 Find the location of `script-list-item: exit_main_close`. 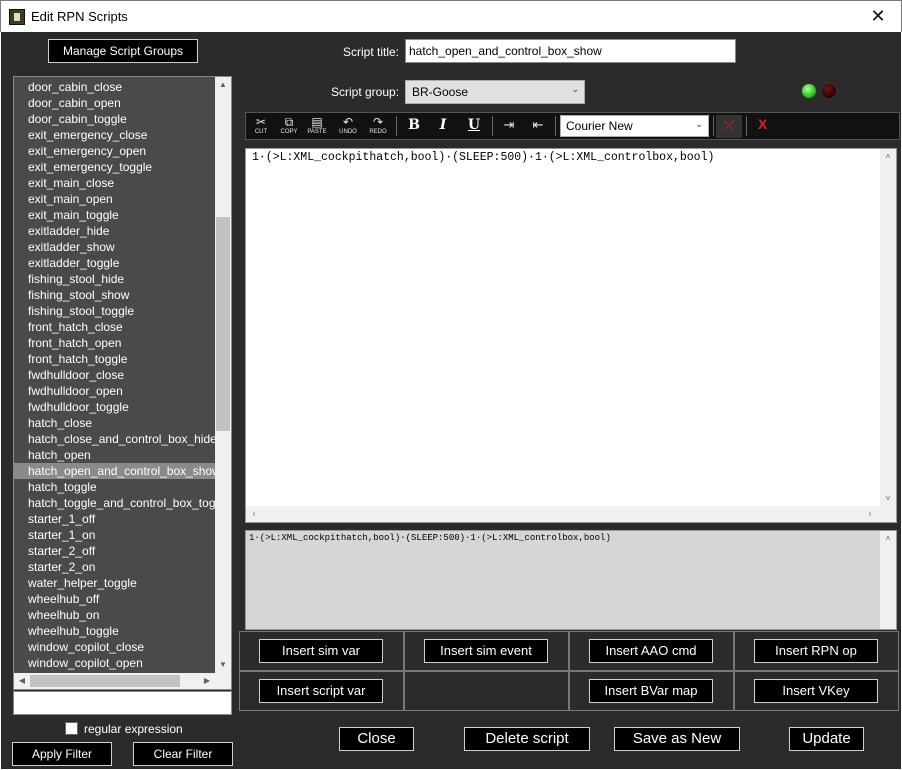

script-list-item: exit_main_close is located at coordinates (115, 183).